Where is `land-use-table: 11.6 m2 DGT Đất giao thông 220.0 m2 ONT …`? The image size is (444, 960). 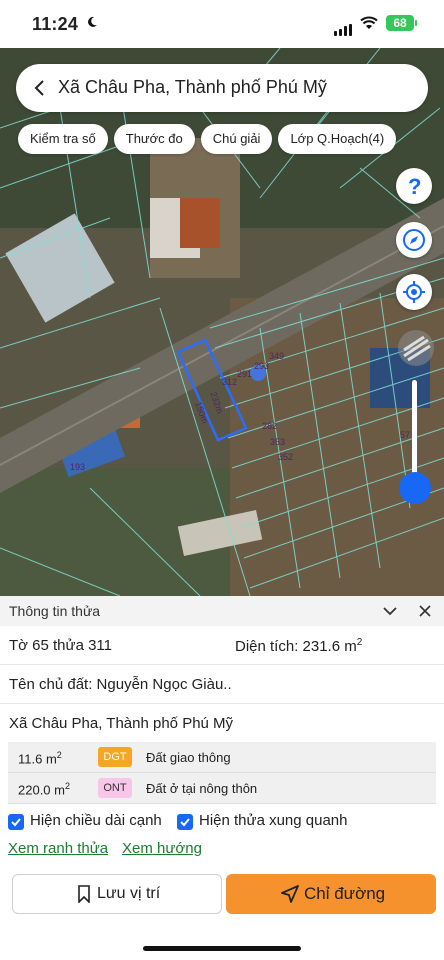 land-use-table: 11.6 m2 DGT Đất giao thông 220.0 m2 ONT … is located at coordinates (222, 773).